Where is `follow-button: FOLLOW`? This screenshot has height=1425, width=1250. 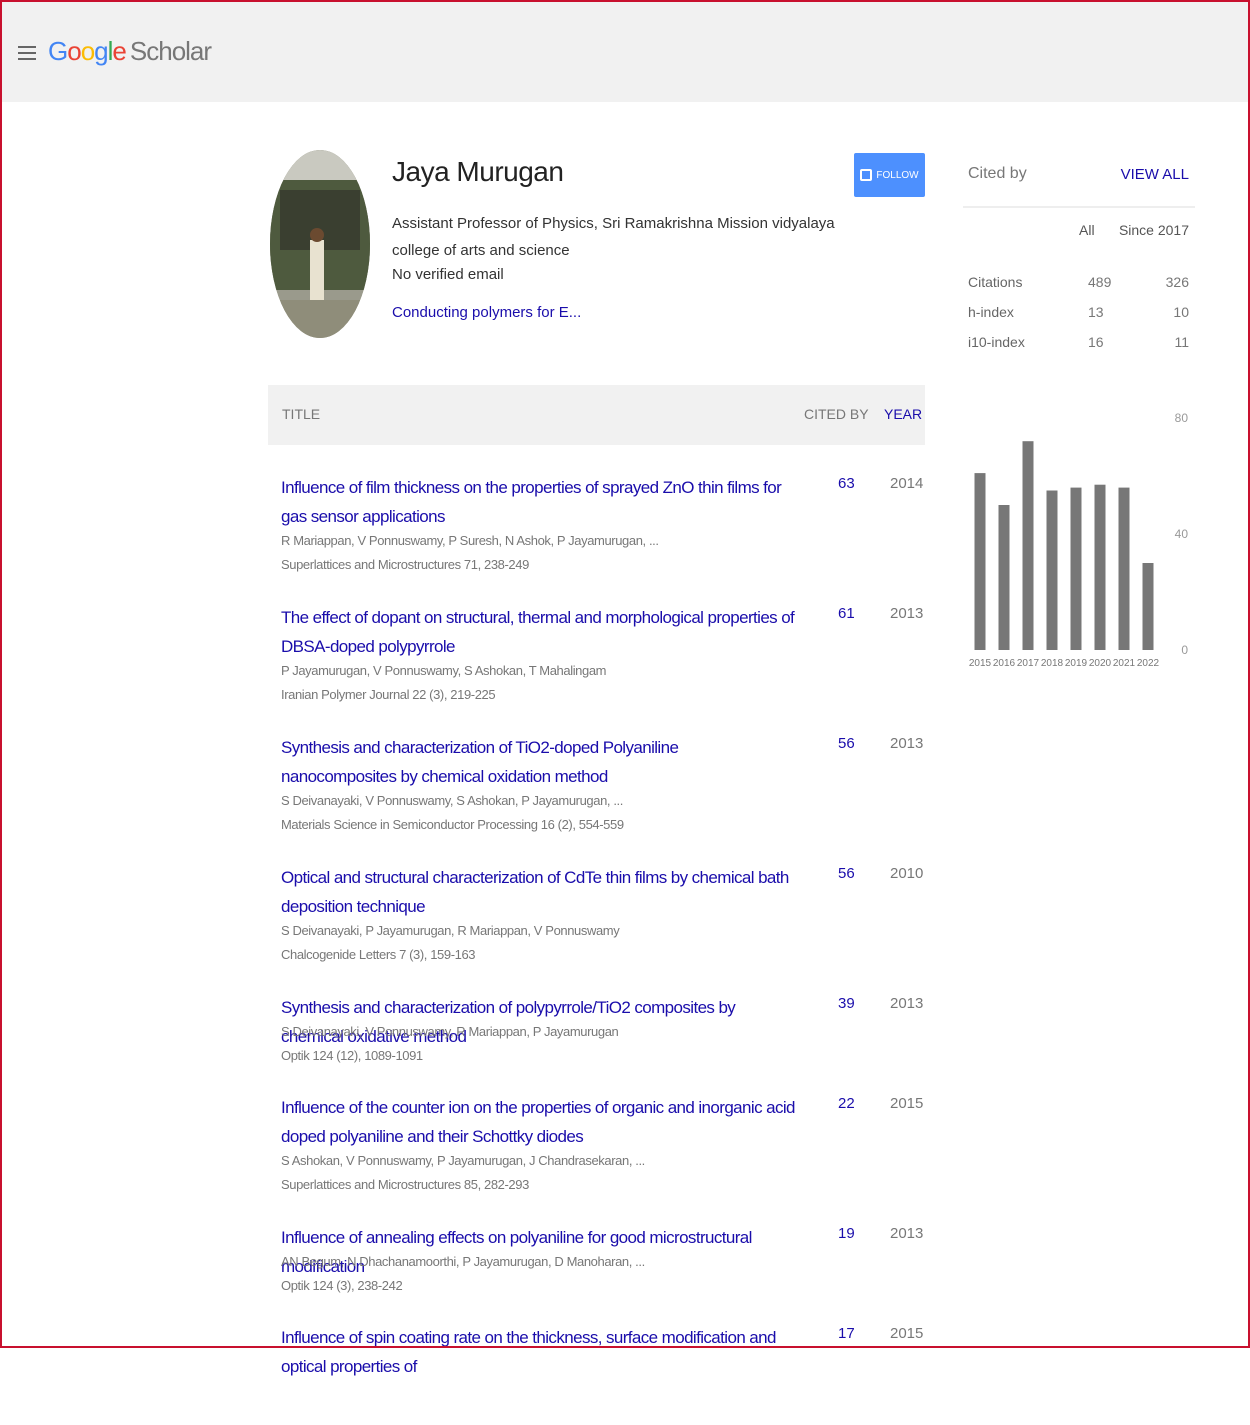
follow-button: FOLLOW is located at coordinates (889, 175).